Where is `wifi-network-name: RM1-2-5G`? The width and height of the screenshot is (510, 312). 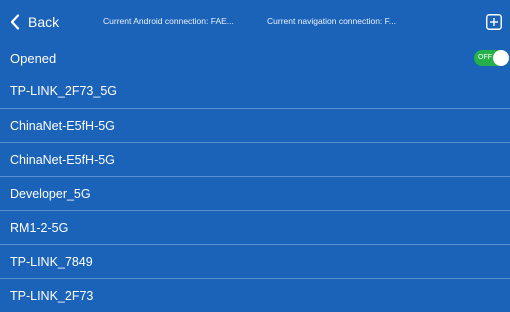
wifi-network-name: RM1-2-5G is located at coordinates (39, 228).